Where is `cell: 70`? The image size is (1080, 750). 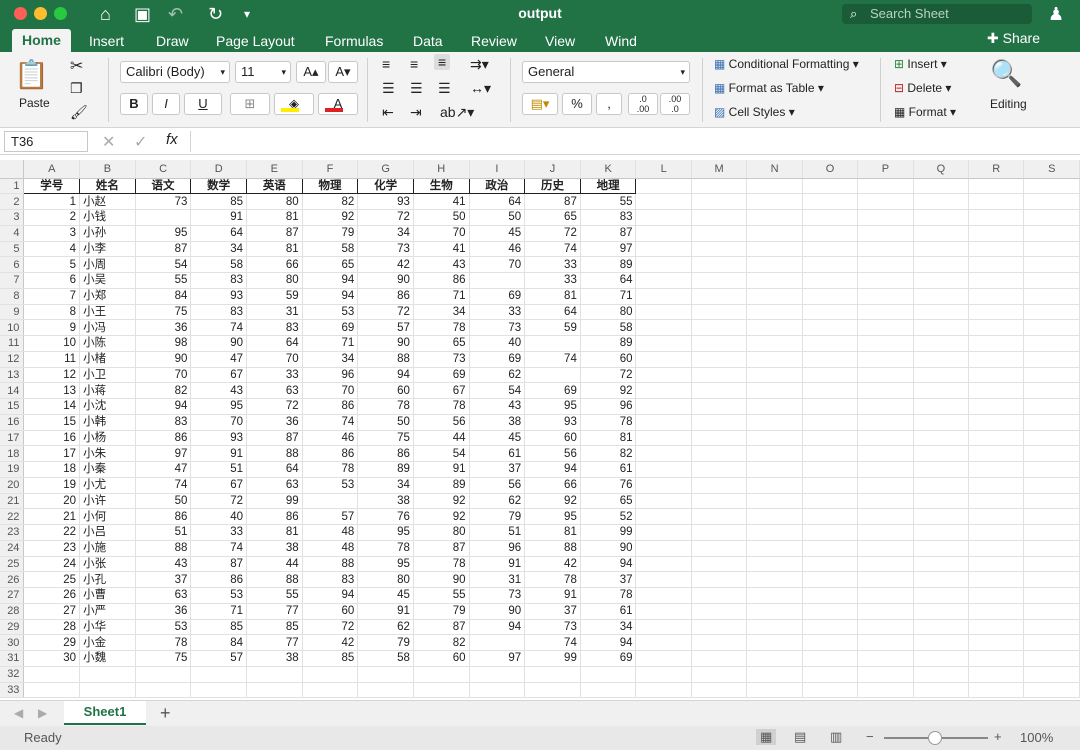 cell: 70 is located at coordinates (441, 233).